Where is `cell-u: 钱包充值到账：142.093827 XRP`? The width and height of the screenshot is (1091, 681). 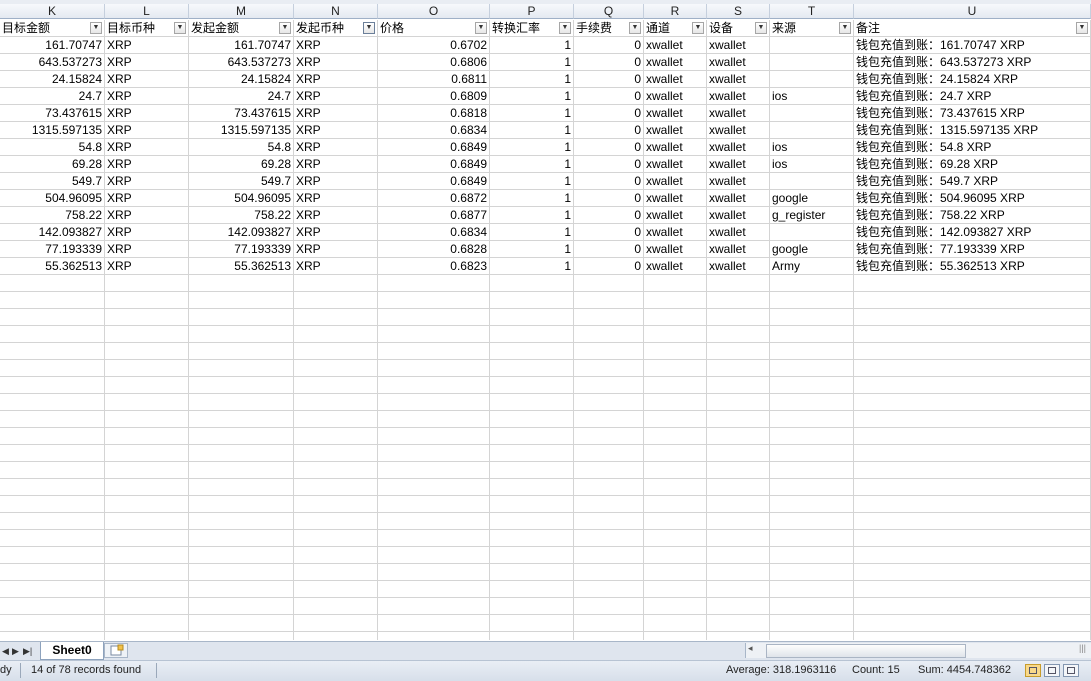
cell-u: 钱包充值到账：142.093827 XRP is located at coordinates (972, 232).